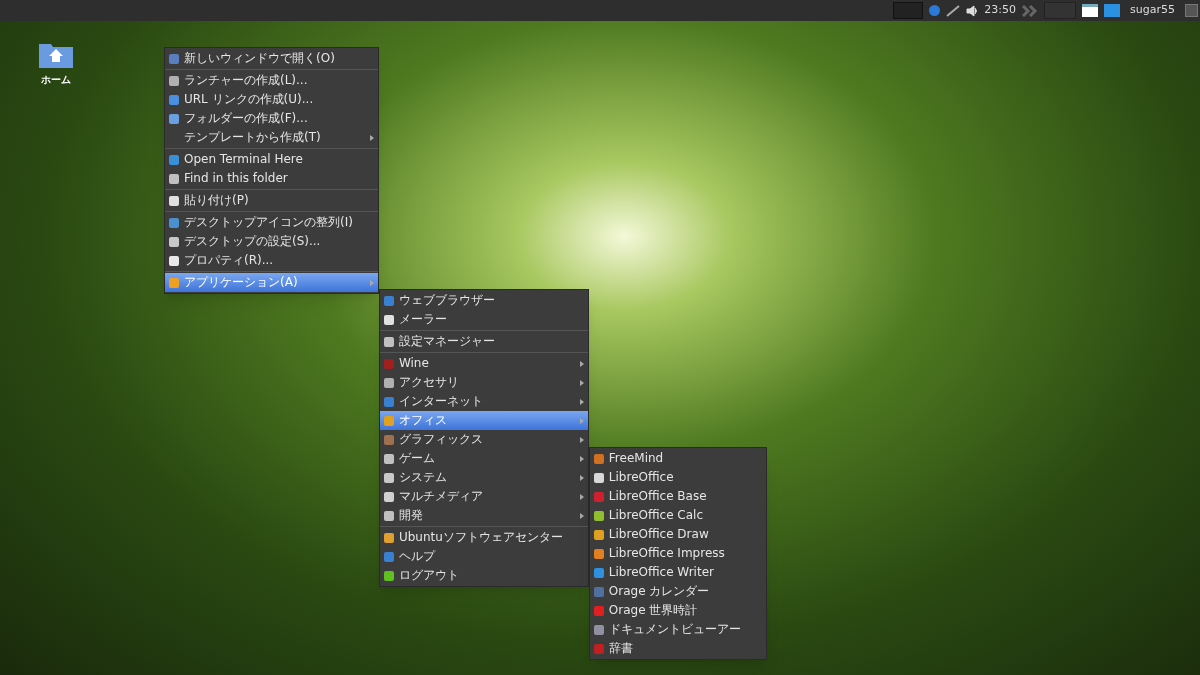  What do you see at coordinates (677, 572) in the screenshot?
I see `menu-item: LibreOffice Writer` at bounding box center [677, 572].